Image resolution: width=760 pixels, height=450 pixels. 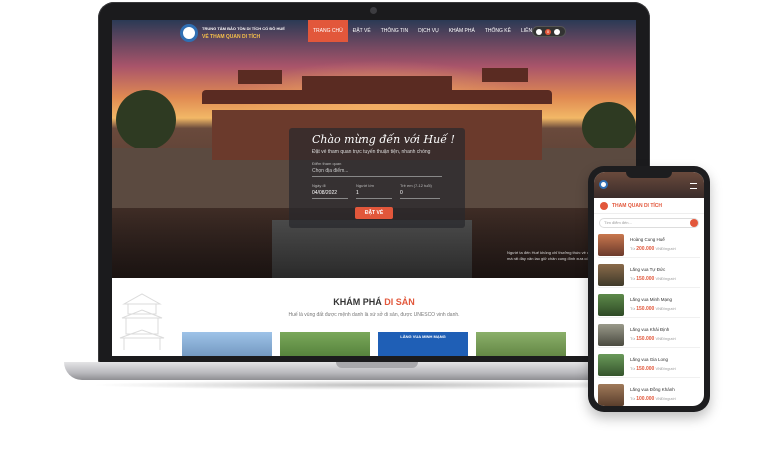 I want to click on section-title-accent: DI SẢN, so click(x=399, y=302).